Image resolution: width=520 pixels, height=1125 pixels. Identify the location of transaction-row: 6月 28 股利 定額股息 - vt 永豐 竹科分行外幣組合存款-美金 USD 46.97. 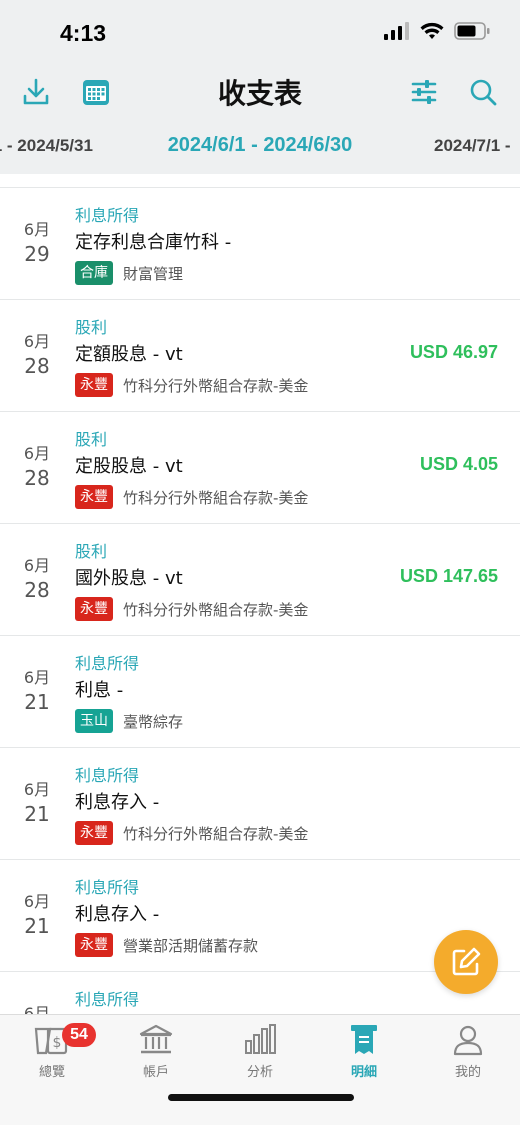
(260, 356).